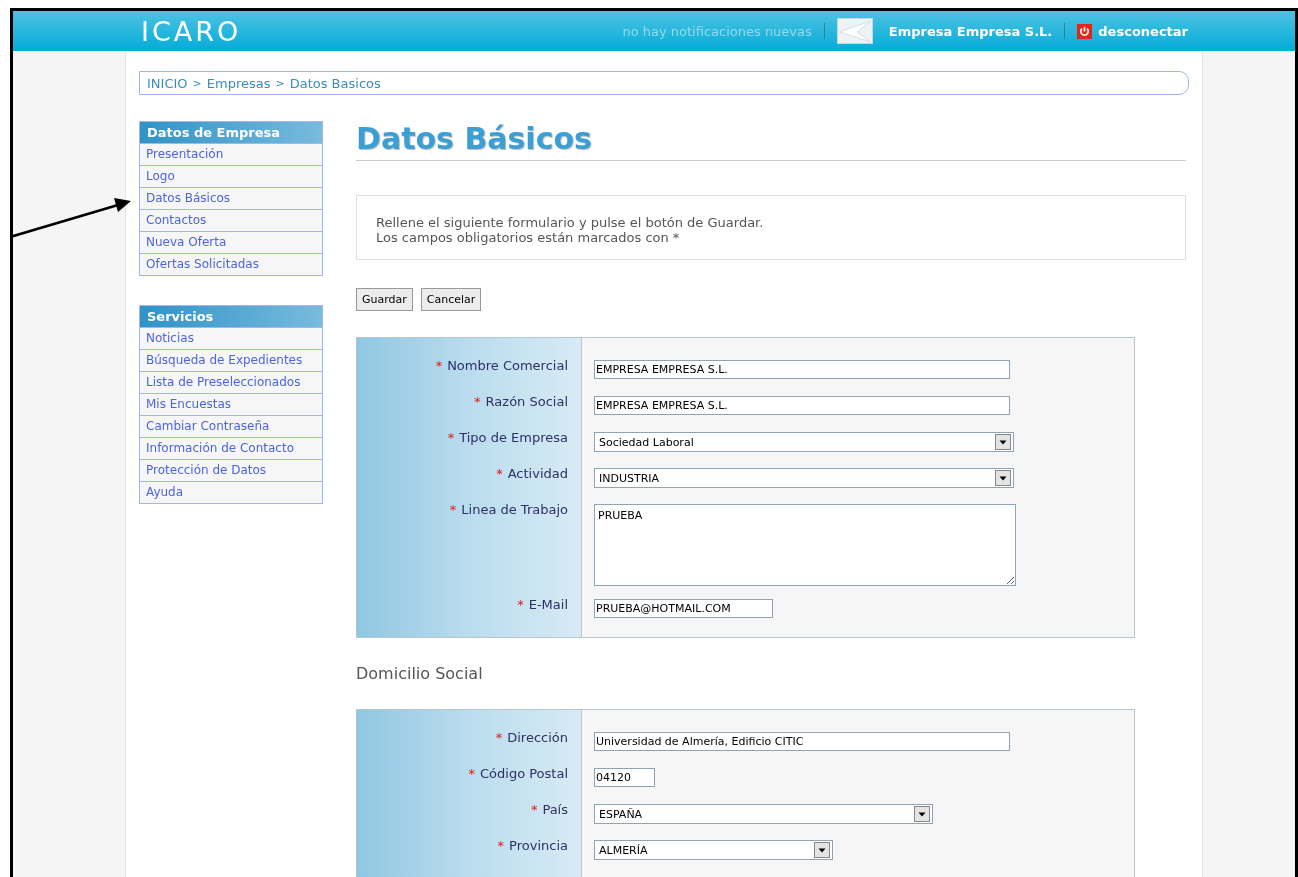 The image size is (1298, 877). Describe the element at coordinates (231, 382) in the screenshot. I see `sidebar-item: Lista de Preseleccionados` at that location.